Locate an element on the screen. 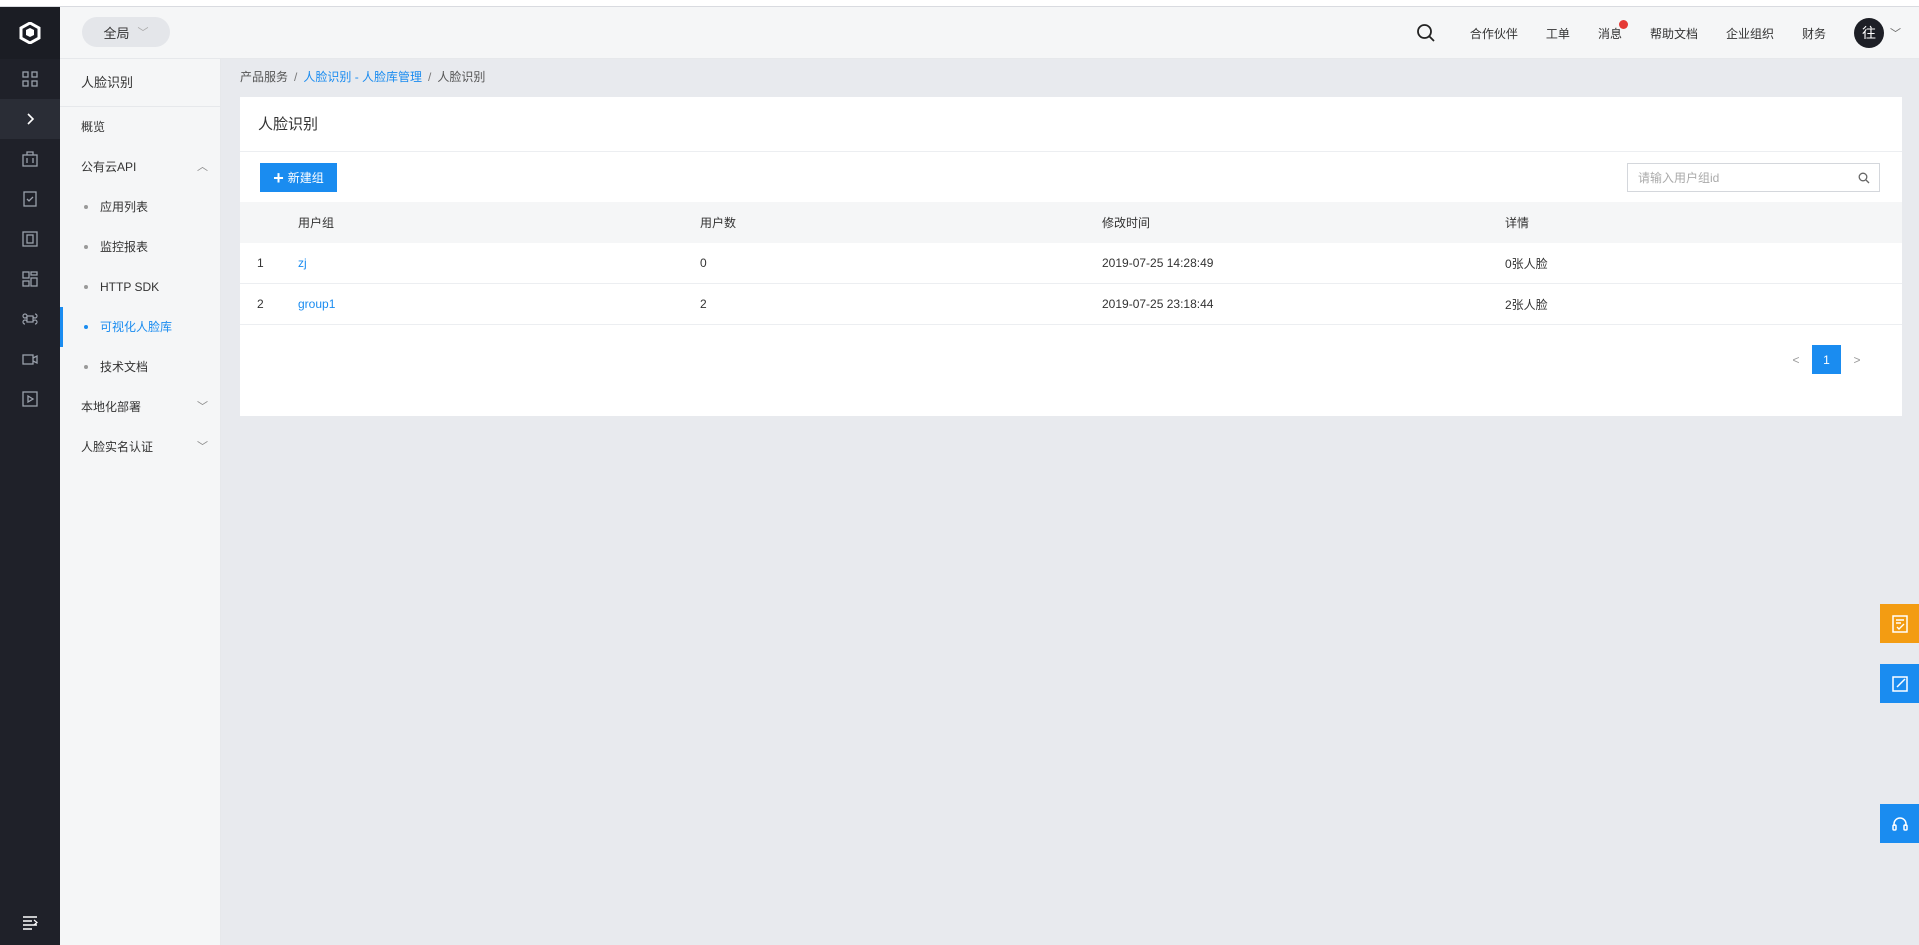  sidebar-item-tech-docs: 技术文档 is located at coordinates (140, 367).